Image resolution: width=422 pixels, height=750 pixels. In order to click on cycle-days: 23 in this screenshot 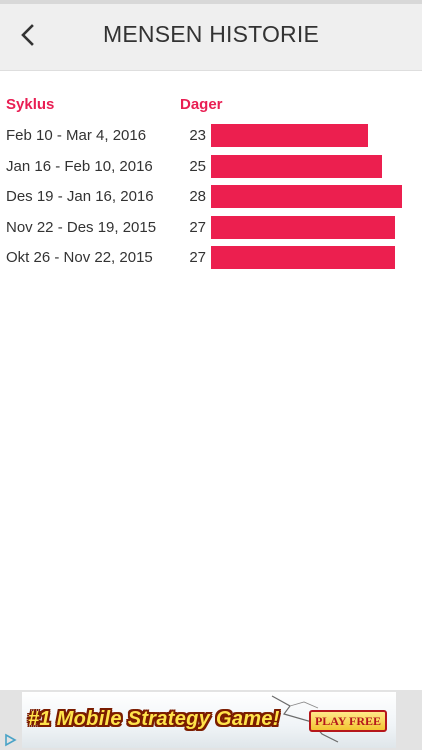, I will do `click(197, 135)`.